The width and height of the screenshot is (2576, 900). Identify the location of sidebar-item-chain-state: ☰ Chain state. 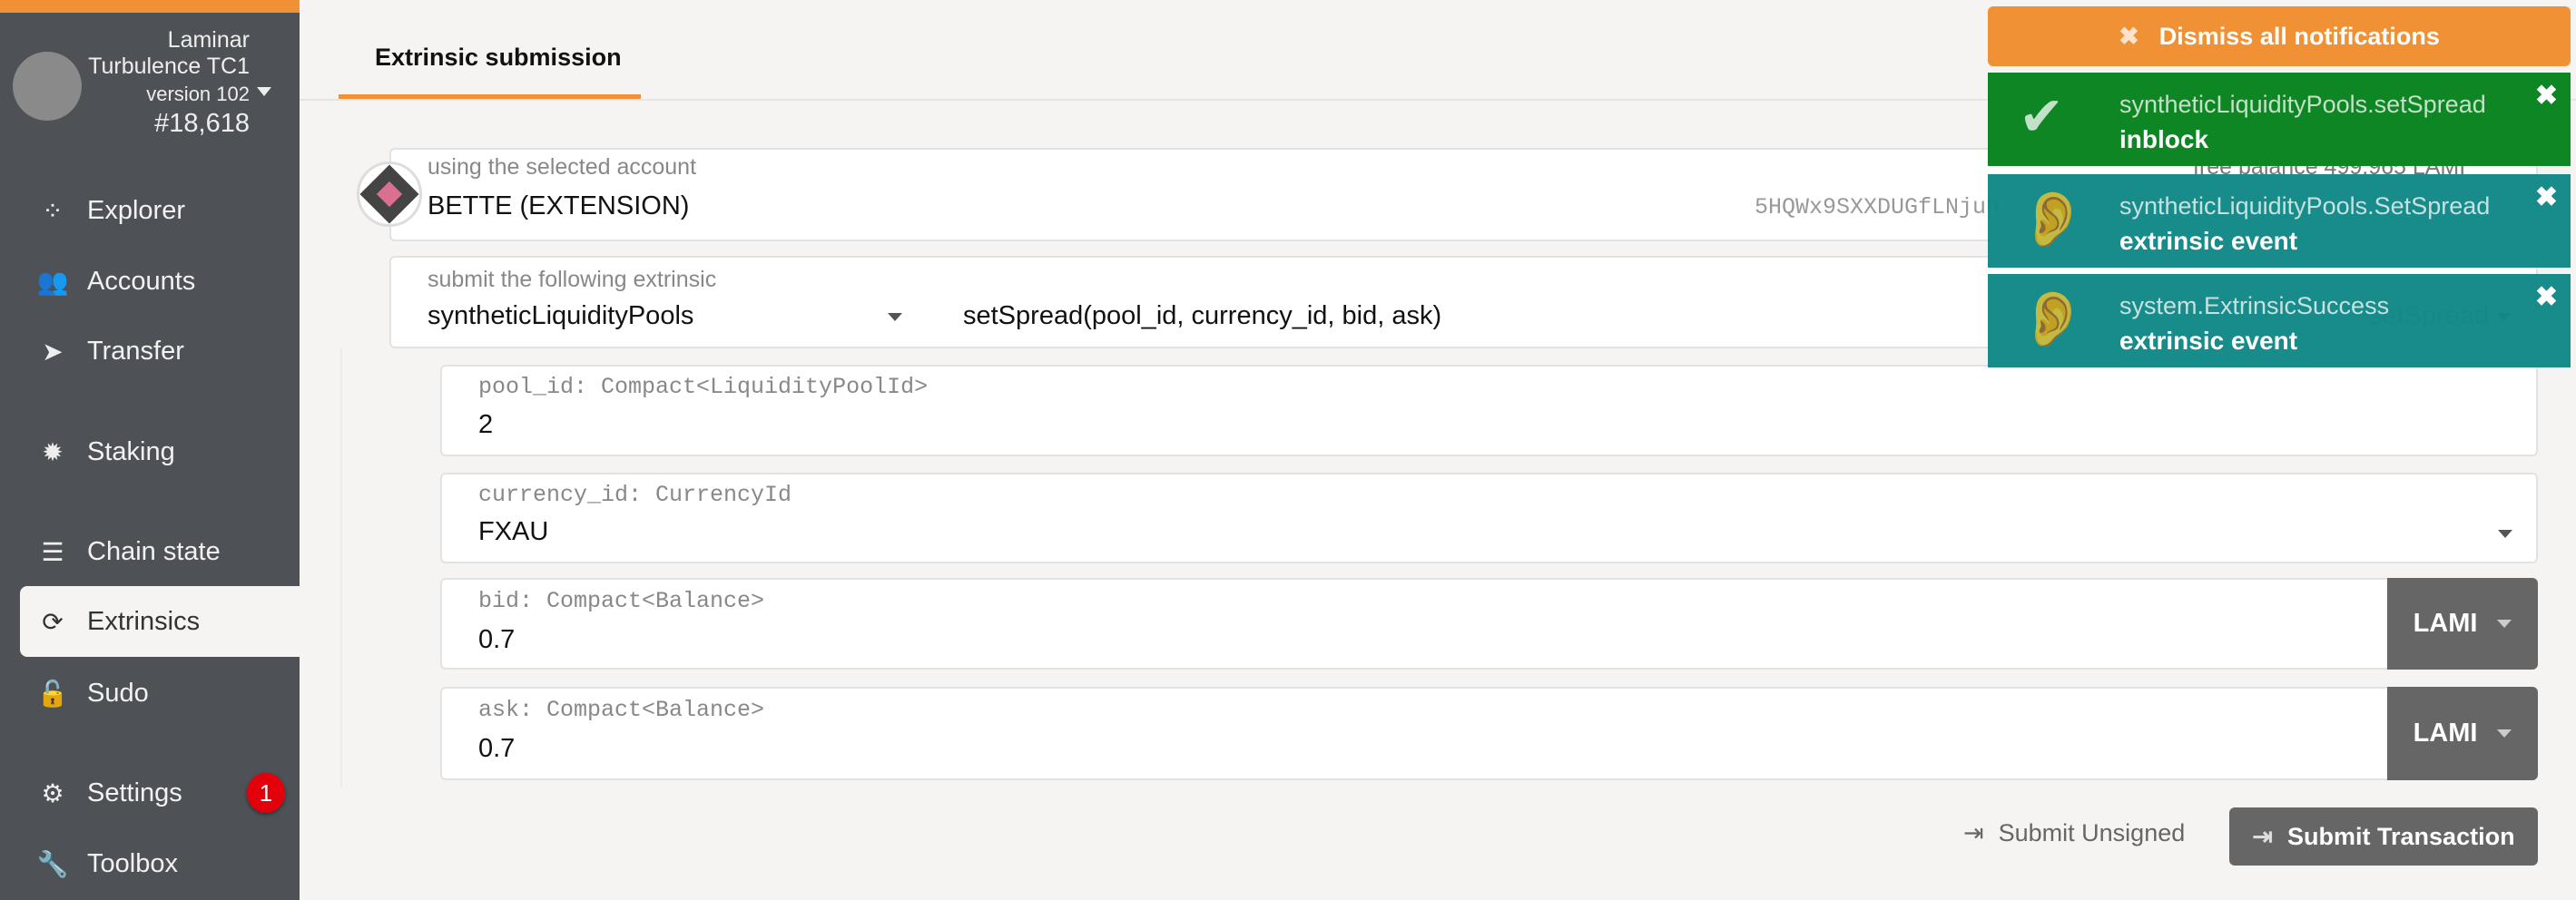
(150, 551).